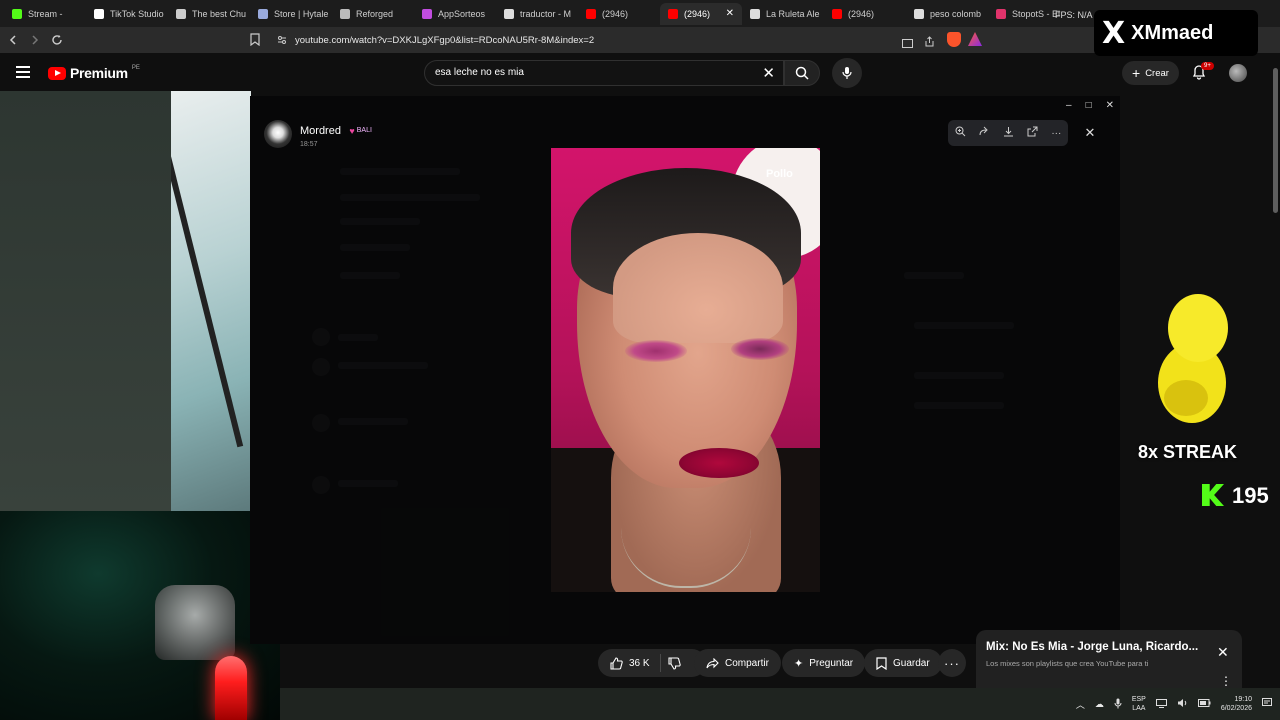 This screenshot has width=1280, height=720. I want to click on search-icon, so click(802, 73).